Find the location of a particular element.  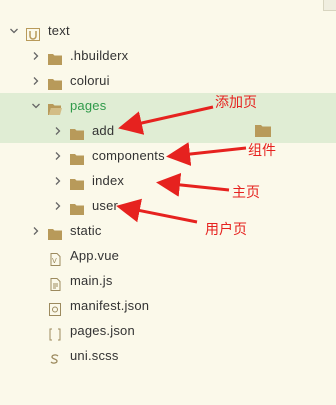

annotation-components: 组件 is located at coordinates (262, 151).